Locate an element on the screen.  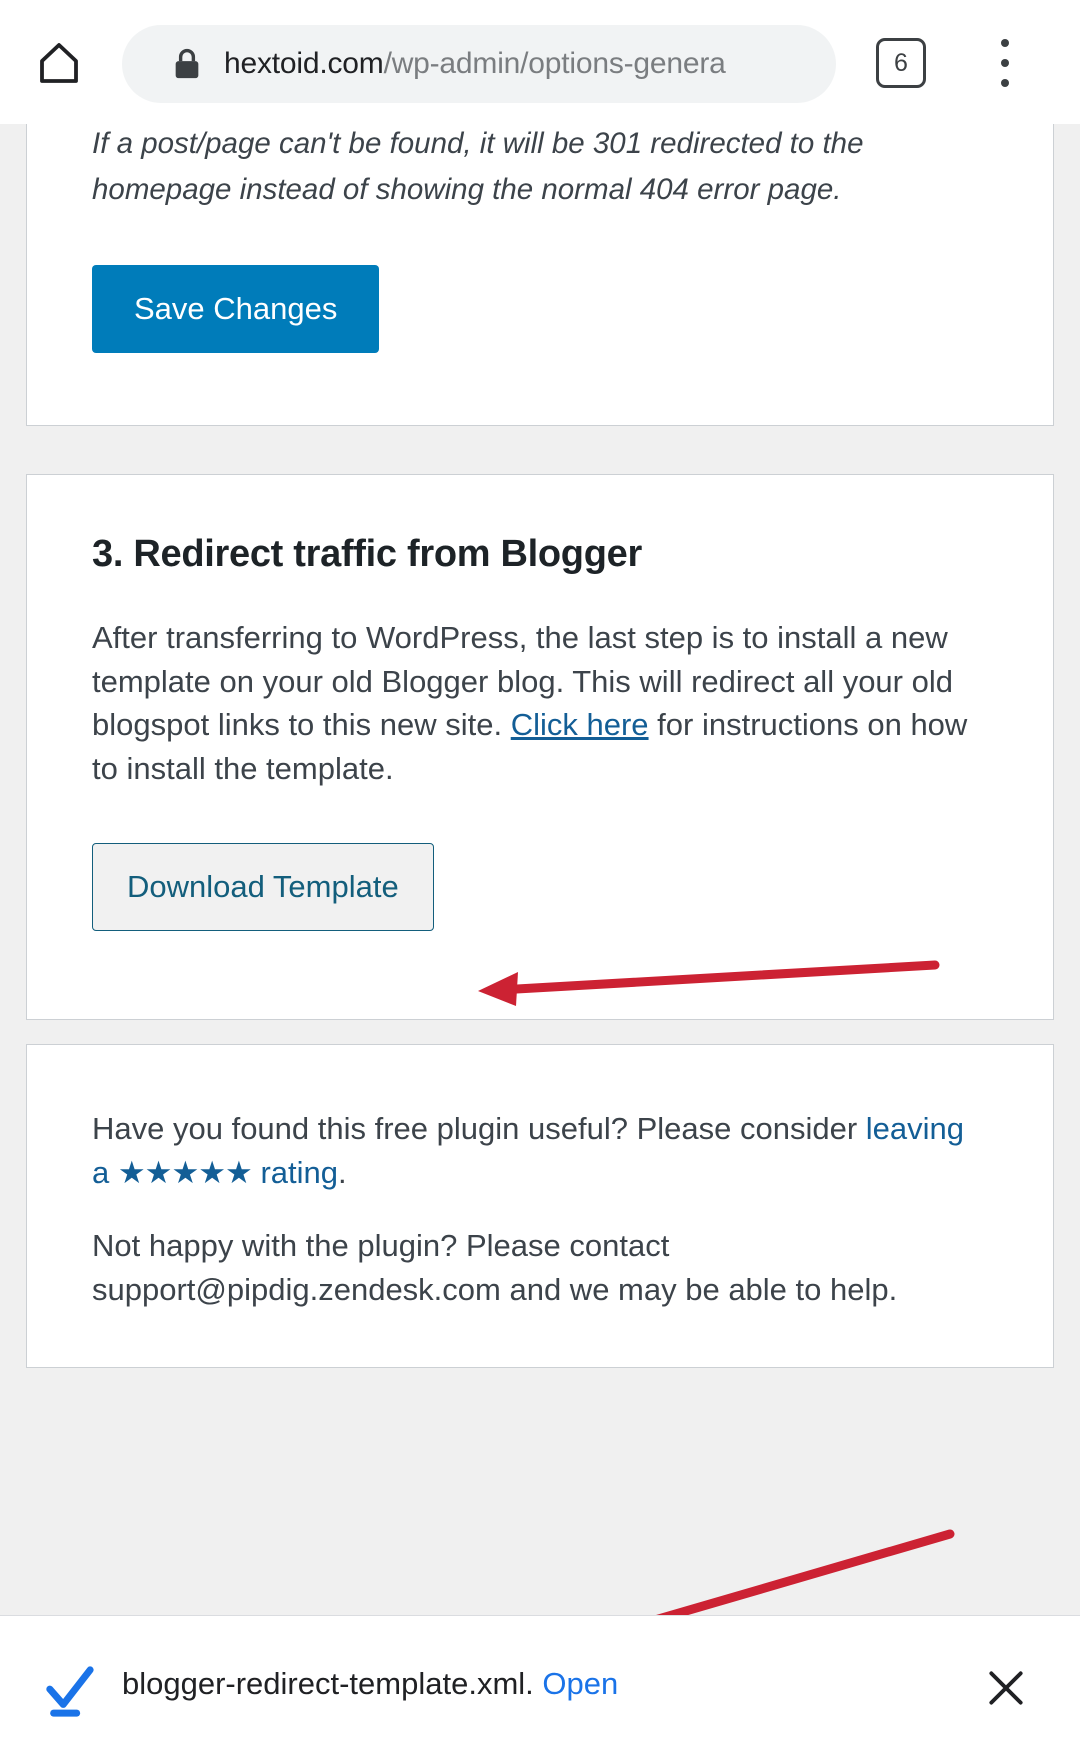
rating-link-post: rating is located at coordinates (294, 1172).